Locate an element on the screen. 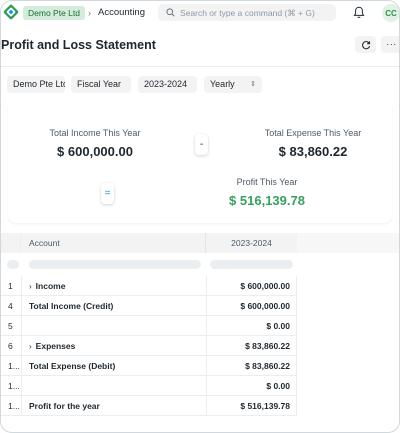 Image resolution: width=400 pixels, height=433 pixels. row-number: 1 is located at coordinates (11, 286).